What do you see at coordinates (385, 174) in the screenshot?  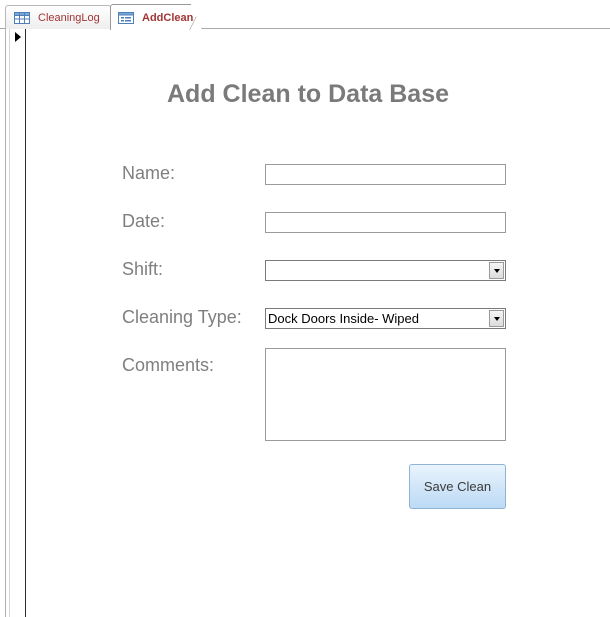 I see `name-input` at bounding box center [385, 174].